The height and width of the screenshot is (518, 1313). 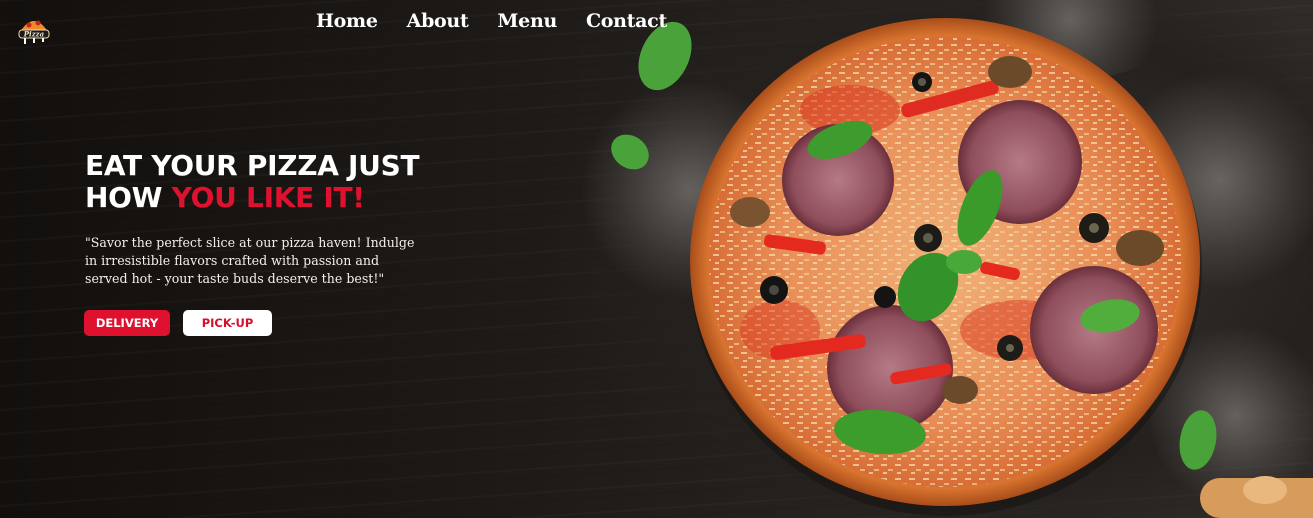 What do you see at coordinates (227, 323) in the screenshot?
I see `pickup-button: PICK-UP` at bounding box center [227, 323].